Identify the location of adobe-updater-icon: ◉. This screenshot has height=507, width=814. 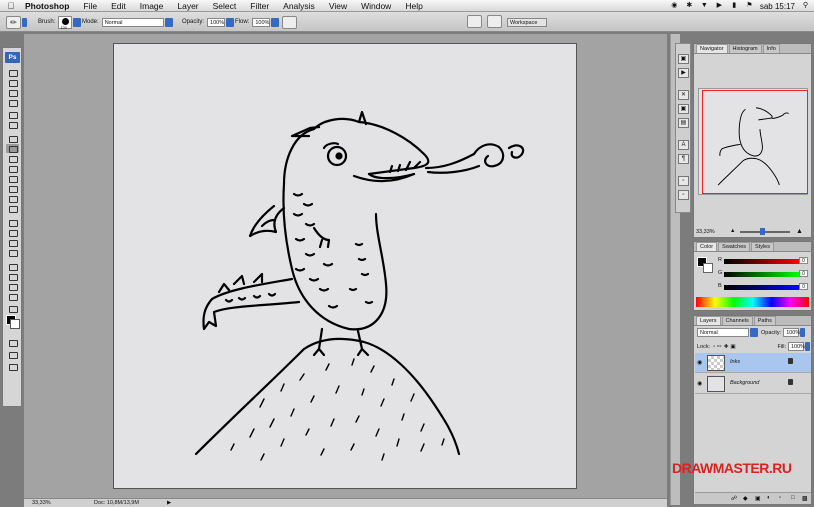
(674, 6).